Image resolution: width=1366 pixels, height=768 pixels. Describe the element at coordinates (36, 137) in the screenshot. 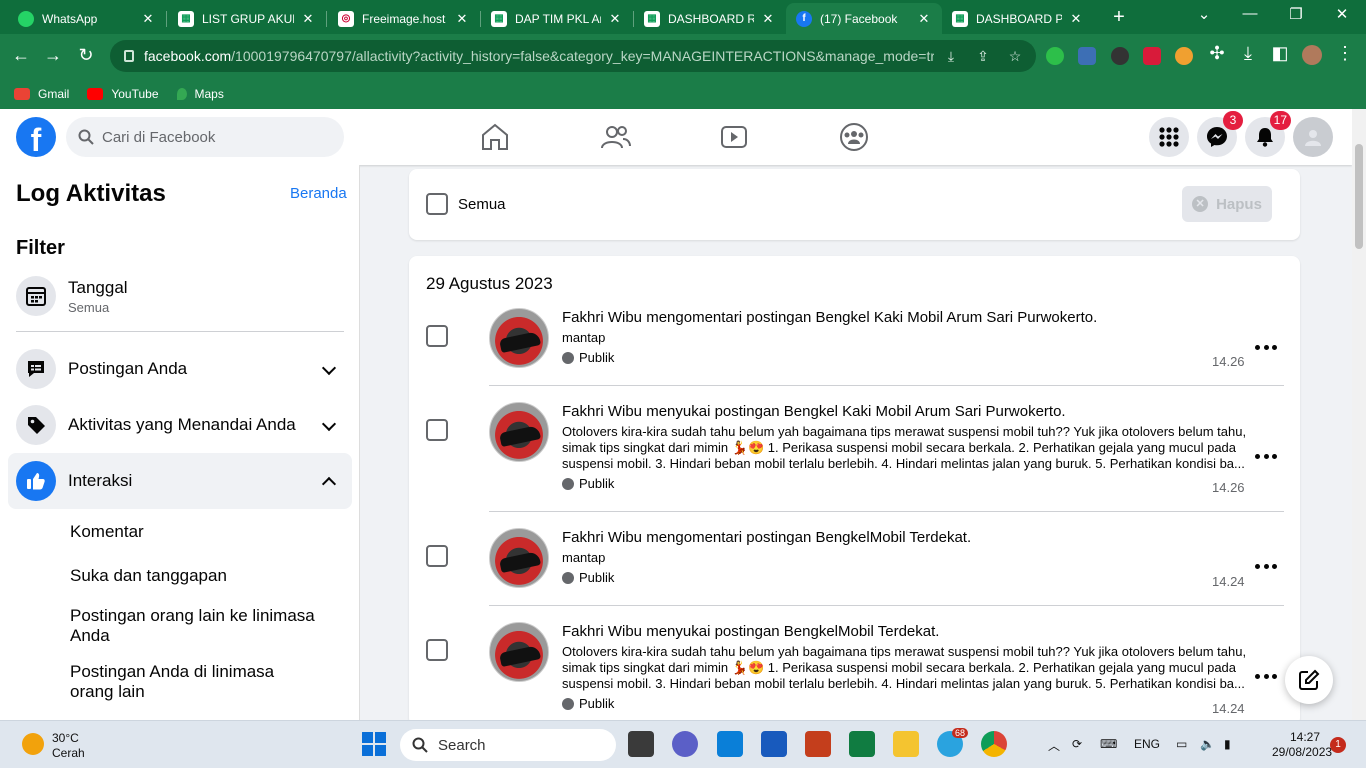

I see `facebook-logo-icon: f` at that location.